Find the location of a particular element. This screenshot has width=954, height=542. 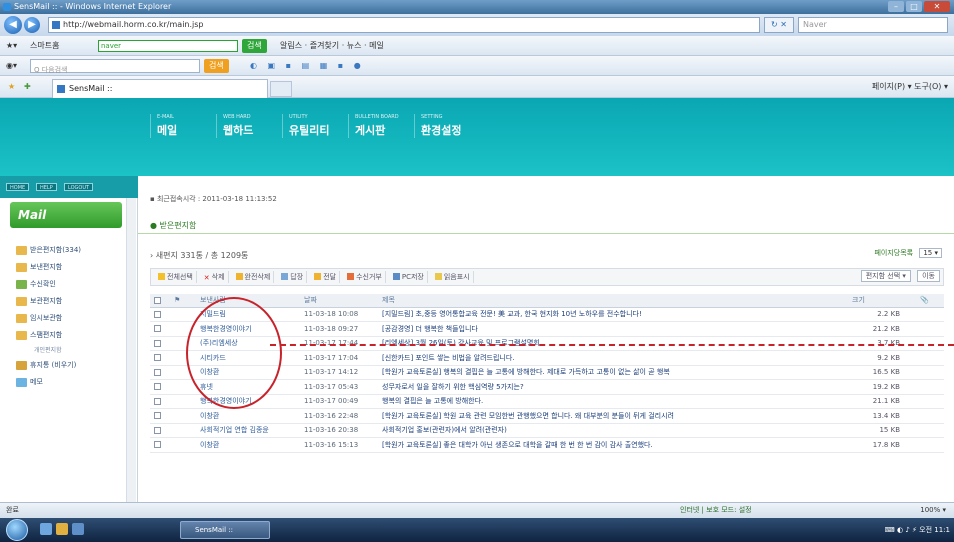

nav-board: BULLETIN BOARD 게시판 is located at coordinates (381, 126).